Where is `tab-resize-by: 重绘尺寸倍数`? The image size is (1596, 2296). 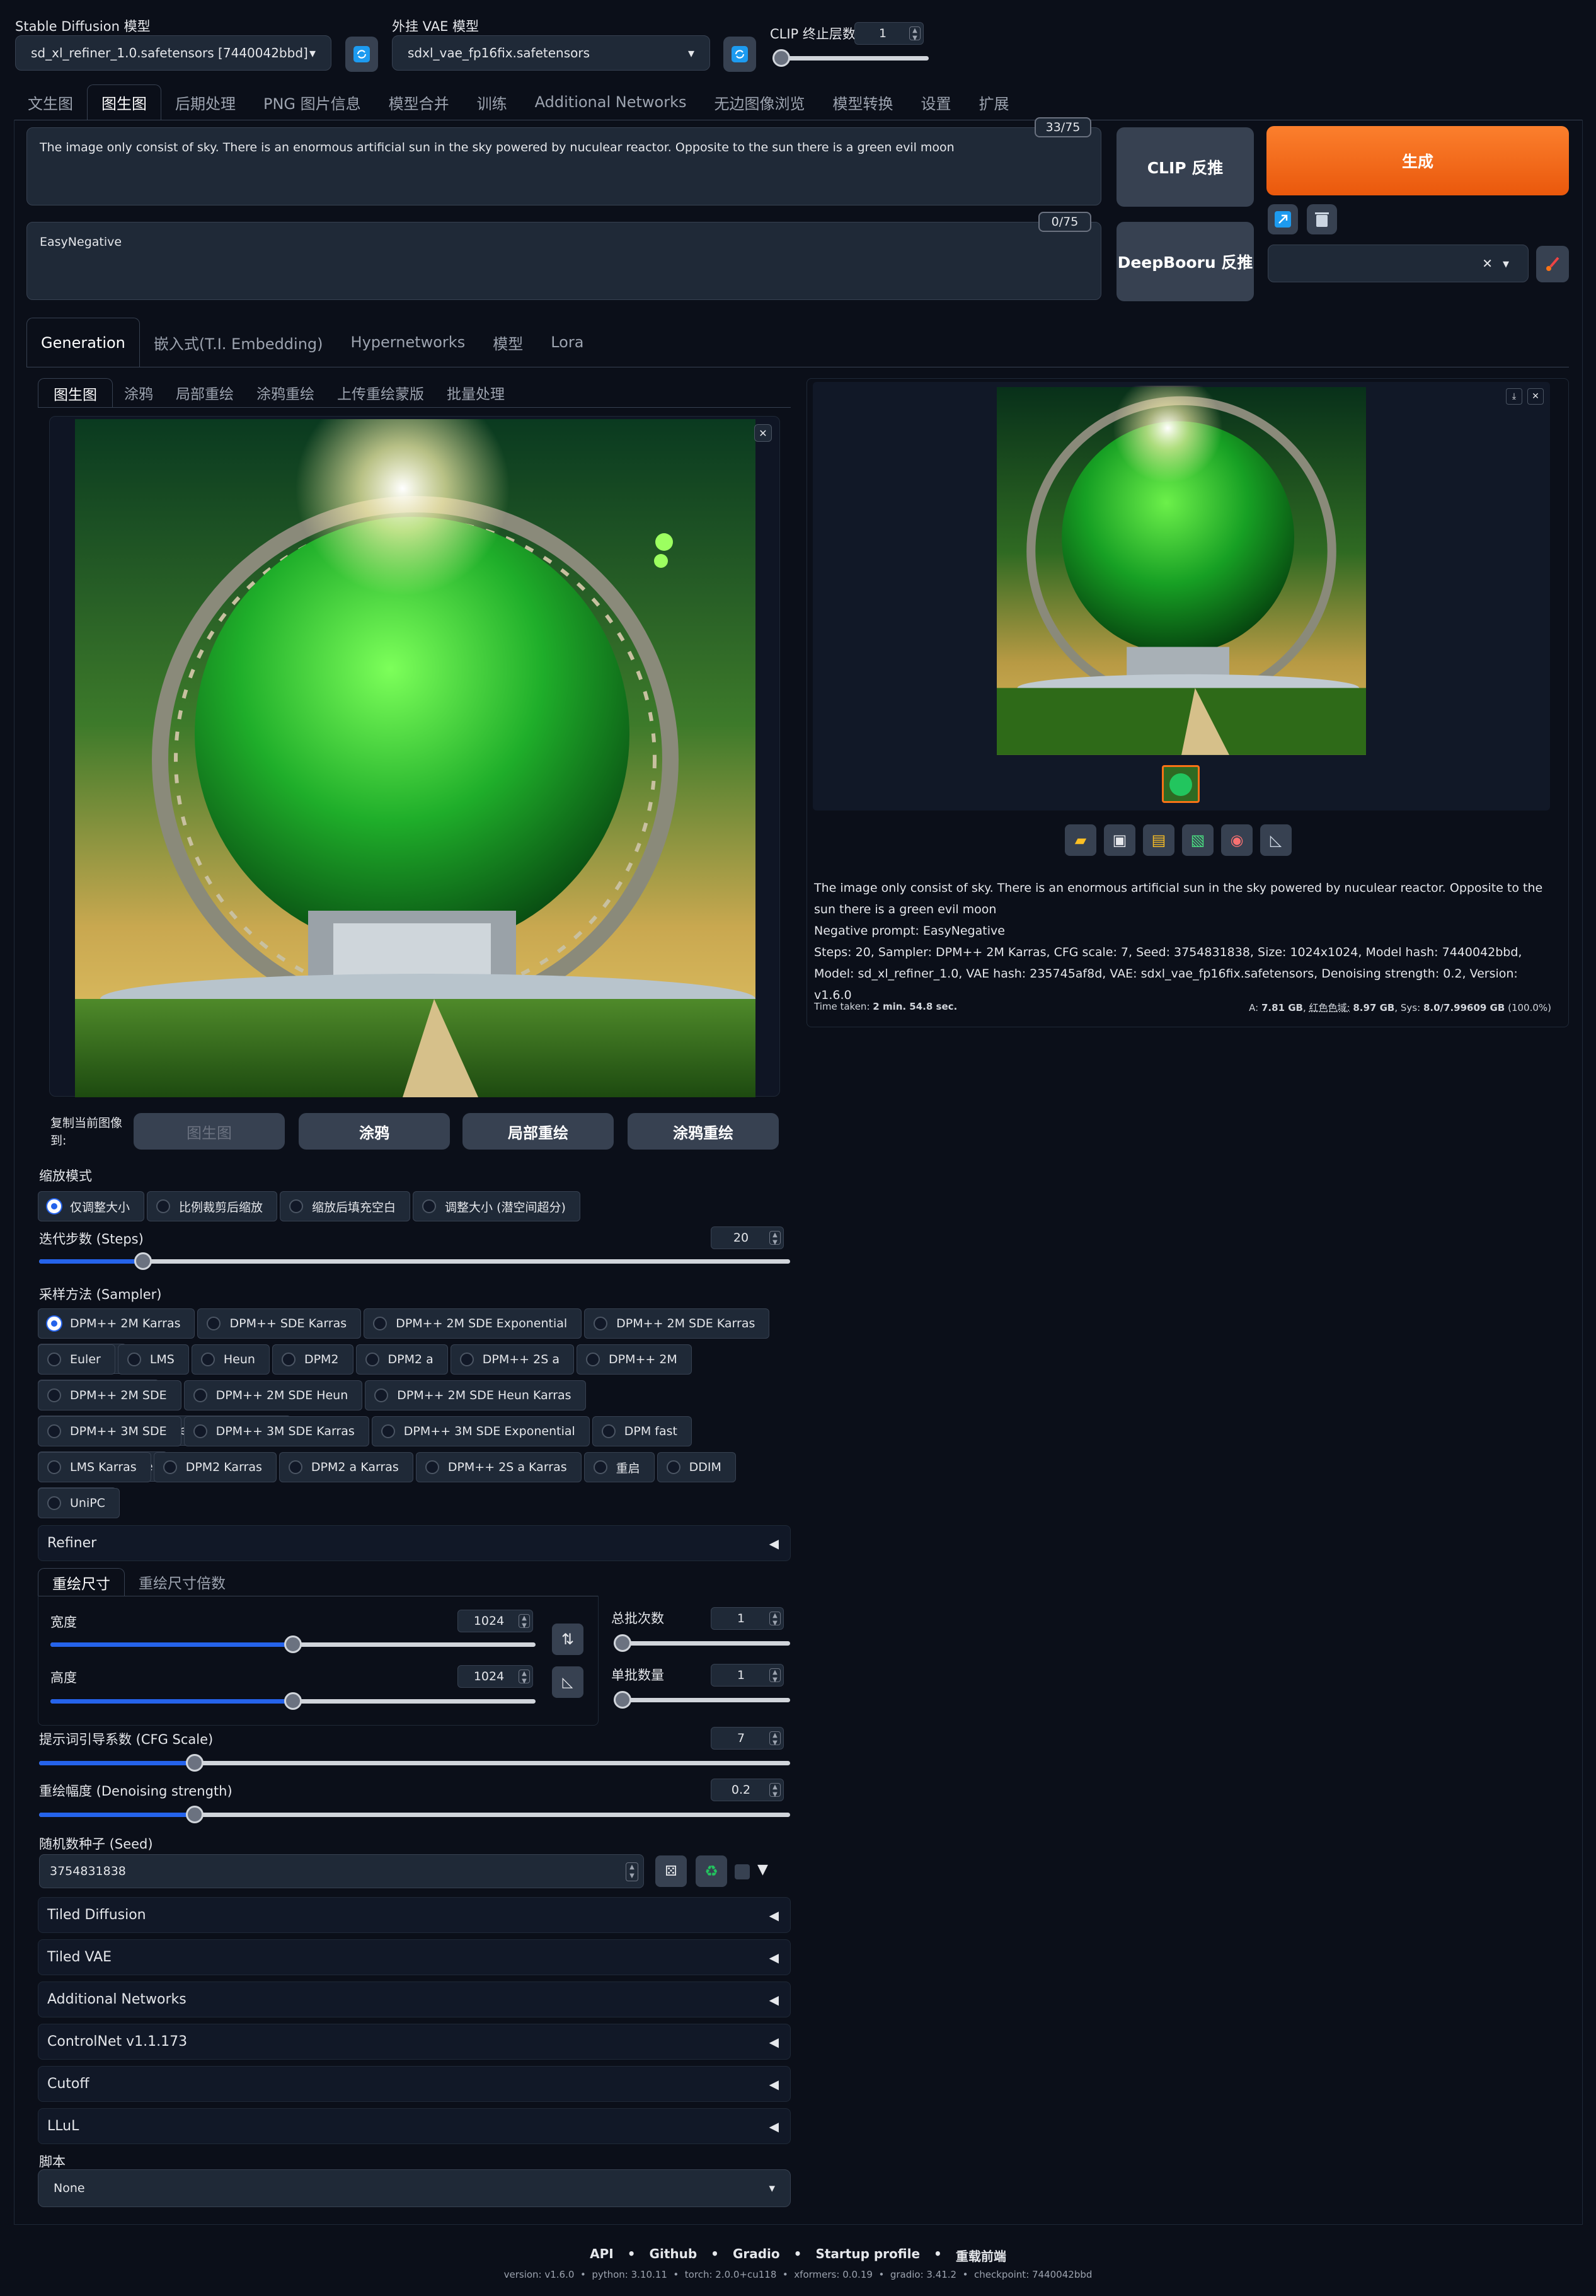
tab-resize-by: 重绘尺寸倍数 is located at coordinates (182, 1582).